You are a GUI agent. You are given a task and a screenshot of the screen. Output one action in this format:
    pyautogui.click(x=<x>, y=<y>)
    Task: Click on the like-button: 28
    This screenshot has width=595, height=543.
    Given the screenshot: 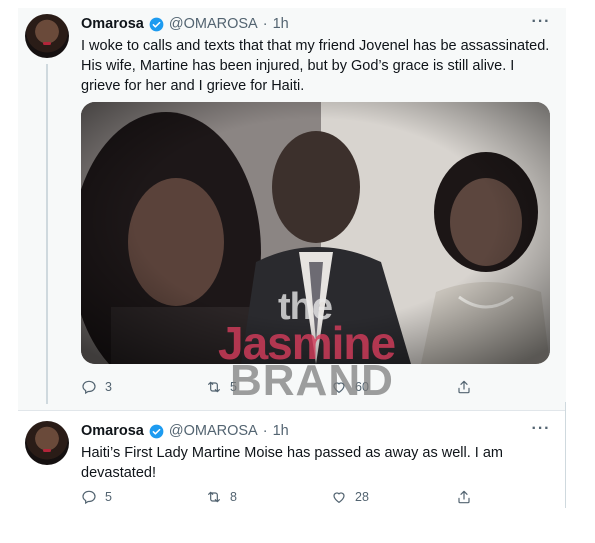 What is the action you would take?
    pyautogui.click(x=393, y=497)
    